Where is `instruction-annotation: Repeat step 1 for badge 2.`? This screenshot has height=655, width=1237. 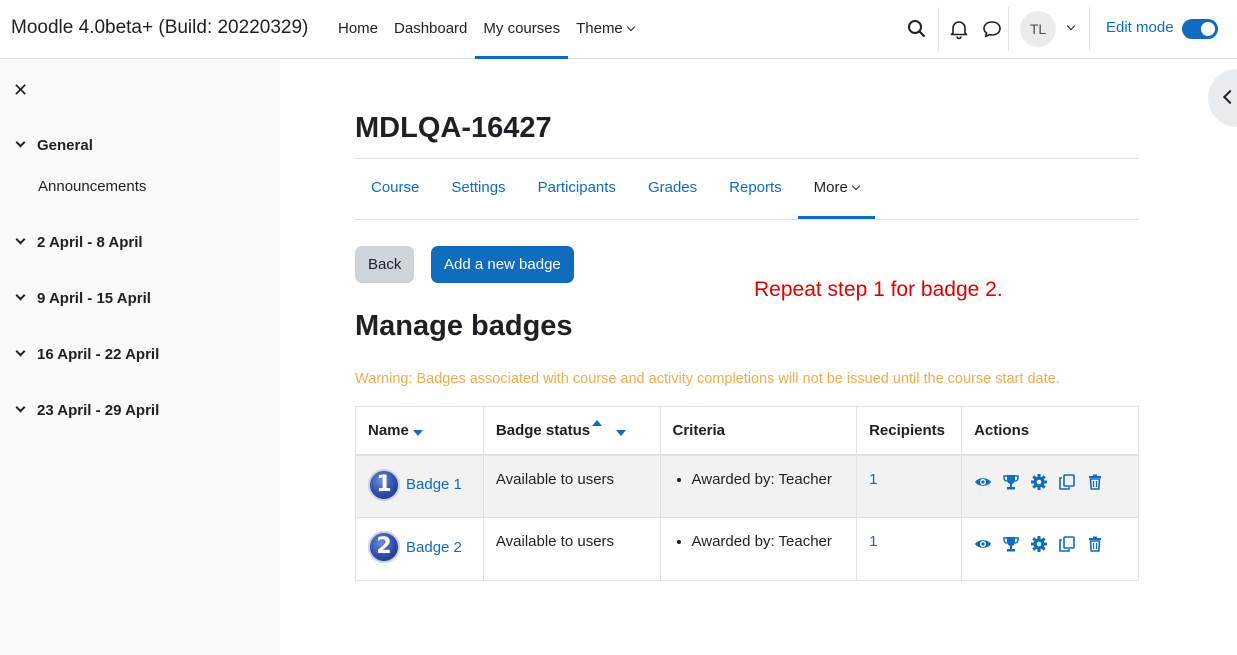 instruction-annotation: Repeat step 1 for badge 2. is located at coordinates (878, 289).